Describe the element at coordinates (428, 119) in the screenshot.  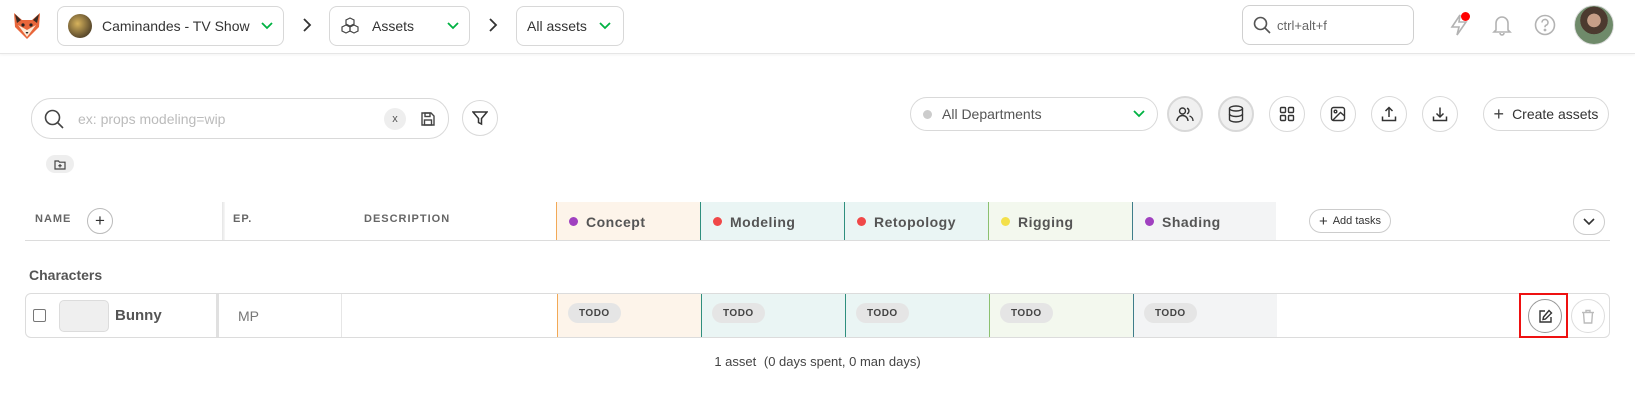
I see `save-search-icon` at that location.